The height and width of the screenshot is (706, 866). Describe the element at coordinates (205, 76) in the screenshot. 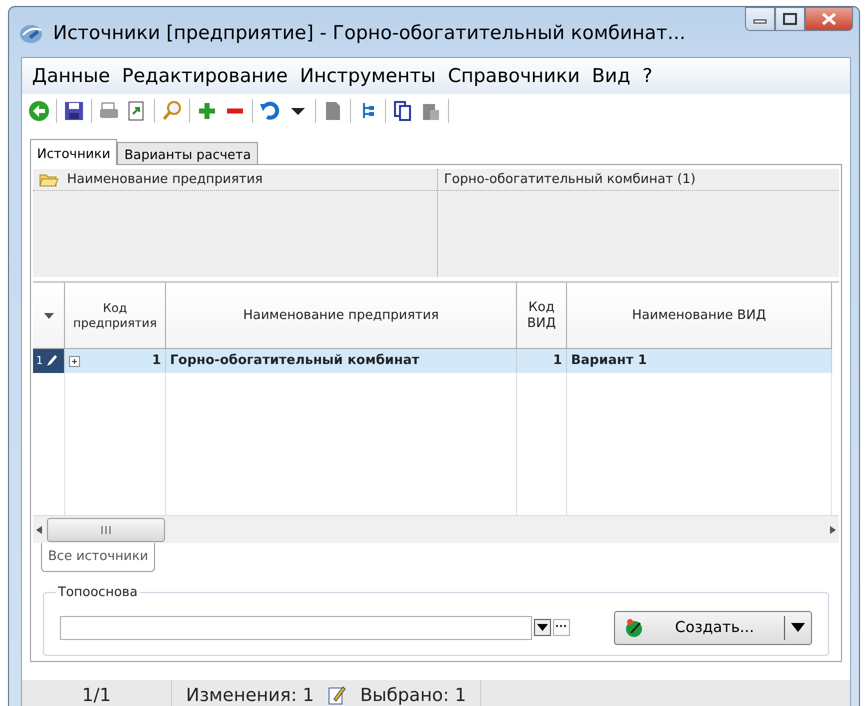

I see `menu-item: Редактирование` at that location.